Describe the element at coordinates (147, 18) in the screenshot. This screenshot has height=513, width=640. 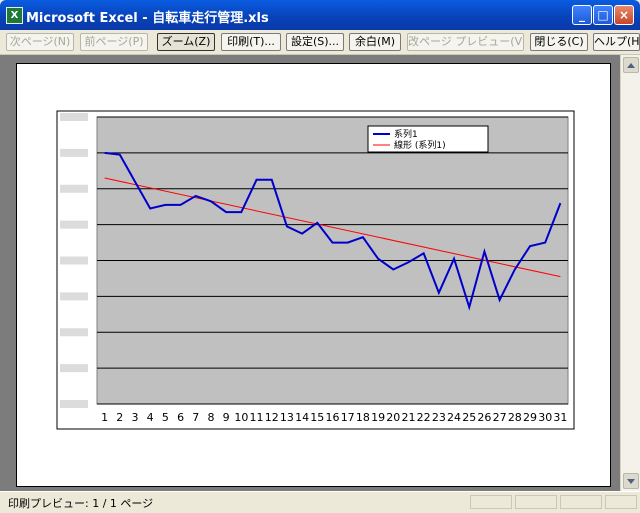
I see `window-title: Microsoft Excel - 自転車走行管理.xls` at that location.